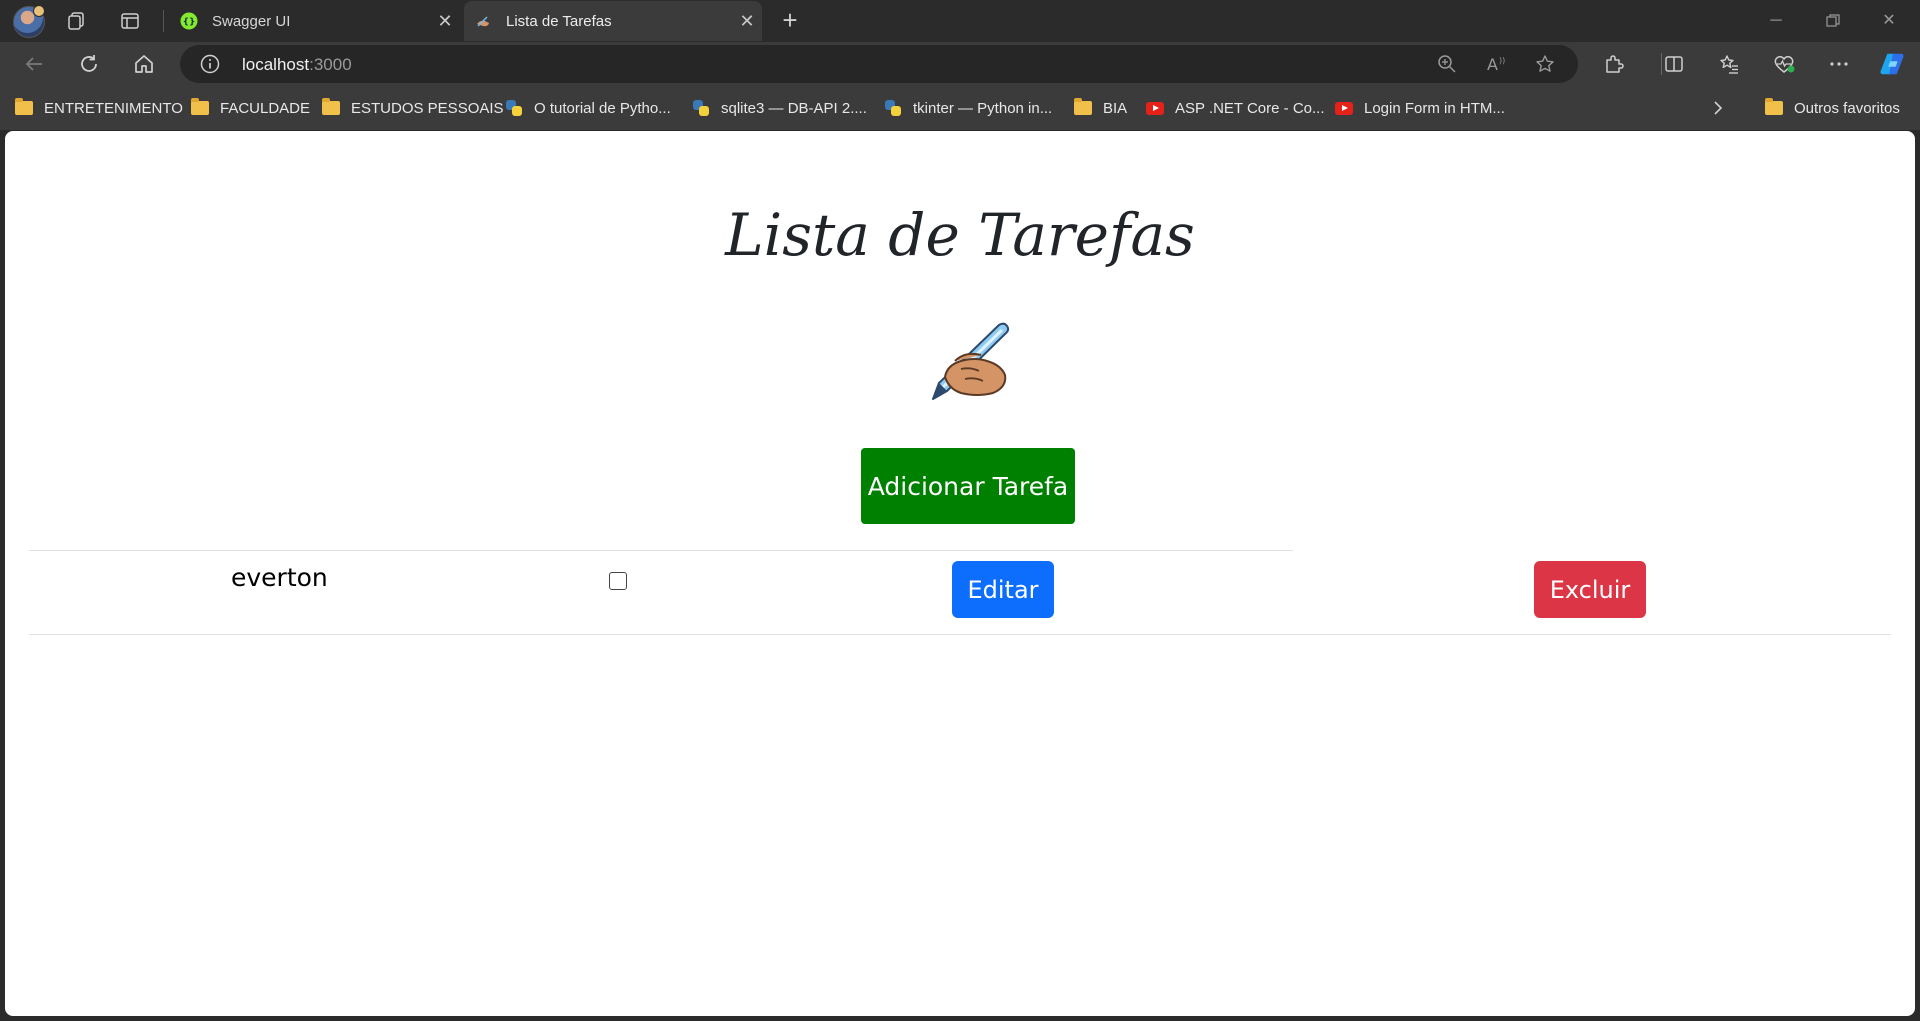 This screenshot has height=1021, width=1920. Describe the element at coordinates (1545, 64) in the screenshot. I see `favorite-star-icon` at that location.